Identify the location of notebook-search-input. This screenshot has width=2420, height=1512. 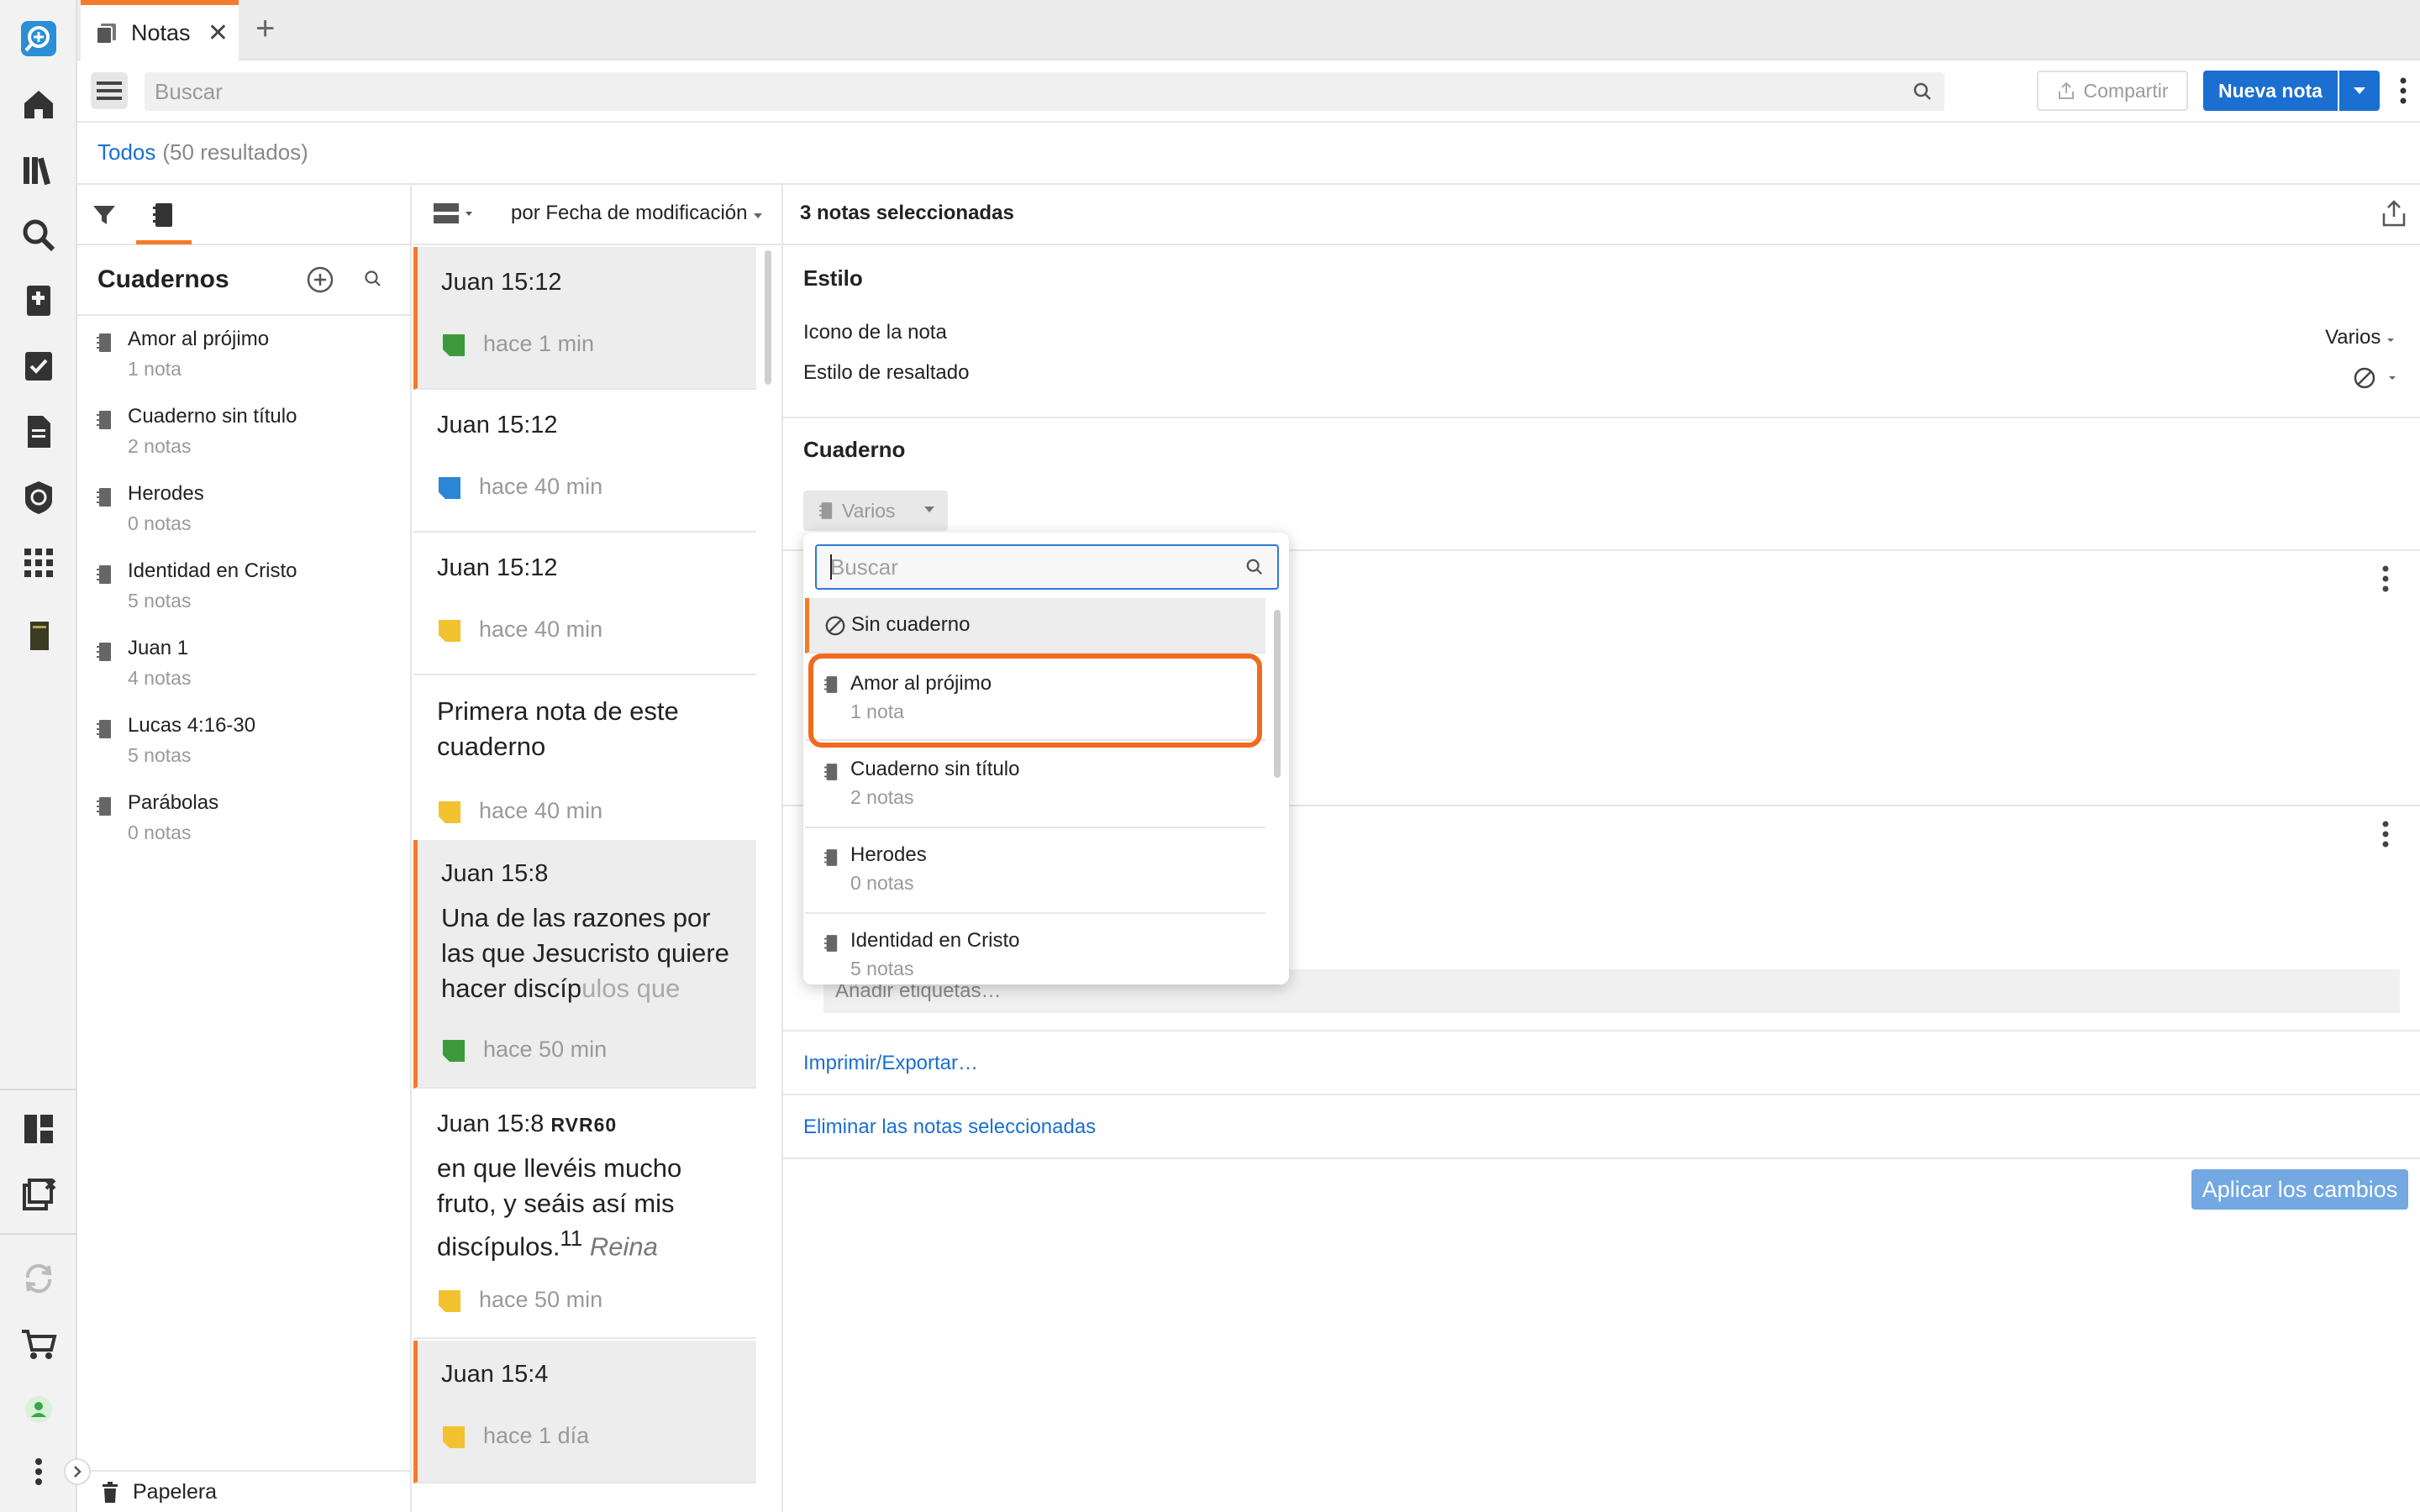
(1047, 567).